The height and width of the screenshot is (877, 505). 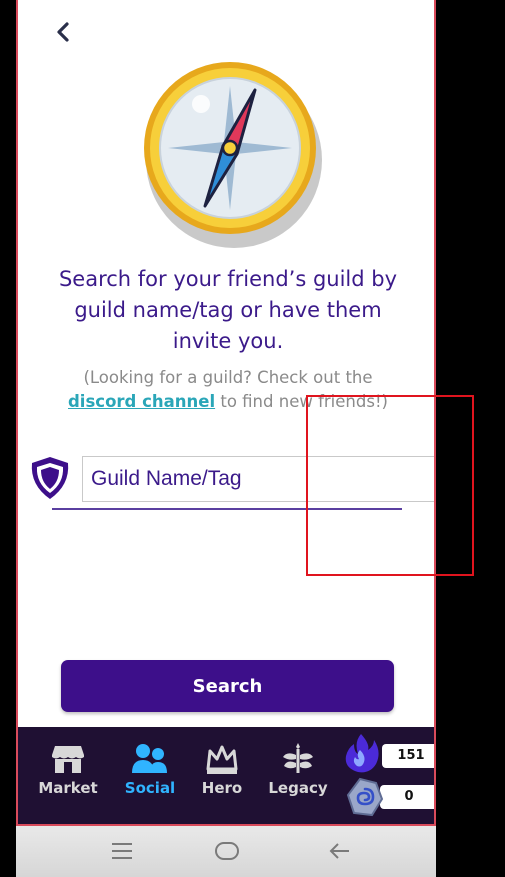 I want to click on tab-label: Legacy, so click(x=298, y=788).